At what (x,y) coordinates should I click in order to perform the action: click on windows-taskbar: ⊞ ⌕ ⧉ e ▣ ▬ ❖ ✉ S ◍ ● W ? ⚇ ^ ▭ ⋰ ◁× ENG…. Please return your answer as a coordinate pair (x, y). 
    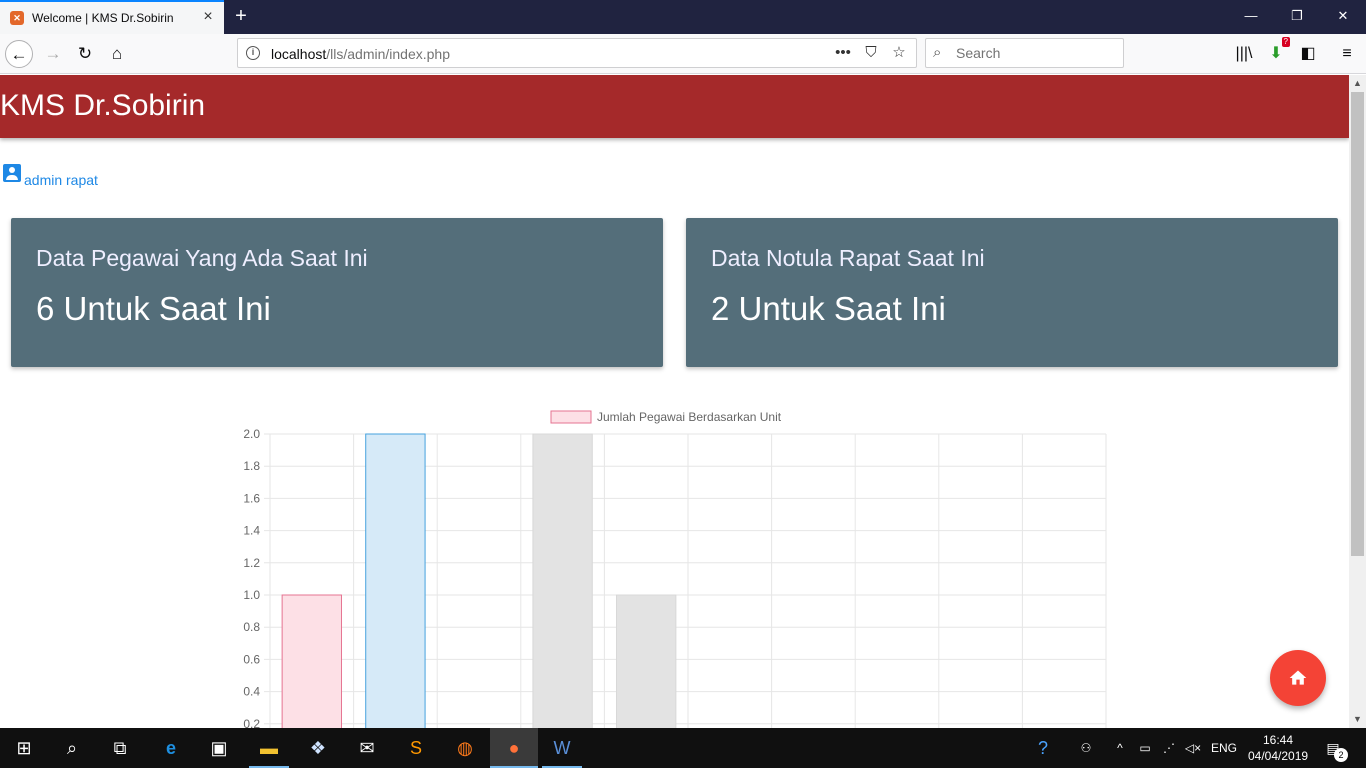
    Looking at the image, I should click on (683, 748).